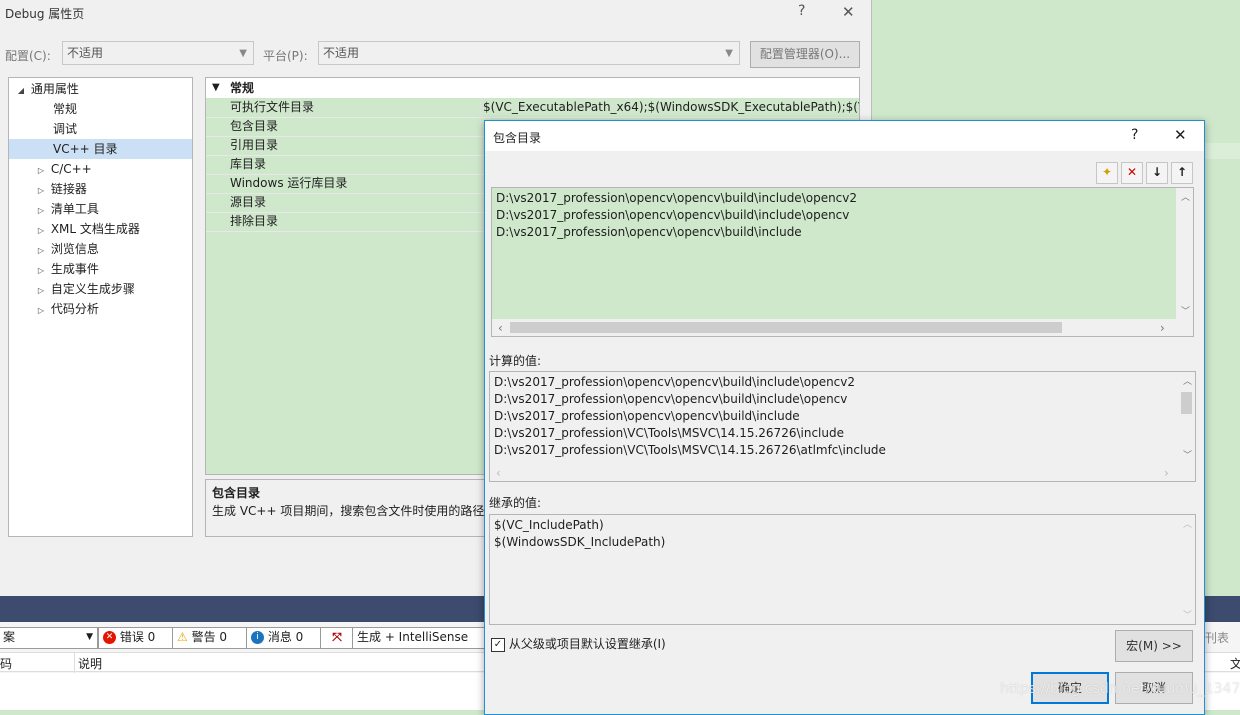 This screenshot has height=715, width=1240. What do you see at coordinates (1157, 173) in the screenshot?
I see `move-down-icon: ↓` at bounding box center [1157, 173].